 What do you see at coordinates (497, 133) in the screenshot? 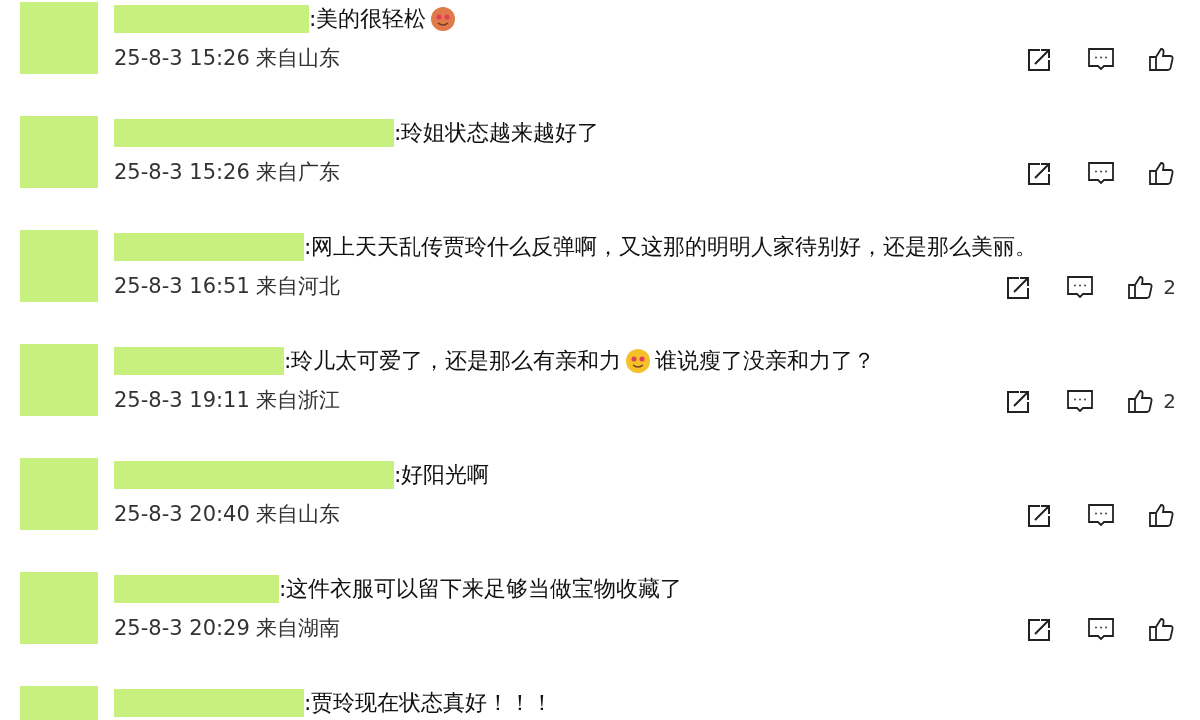
I see `comment-text: :玲姐状态越来越好了` at bounding box center [497, 133].